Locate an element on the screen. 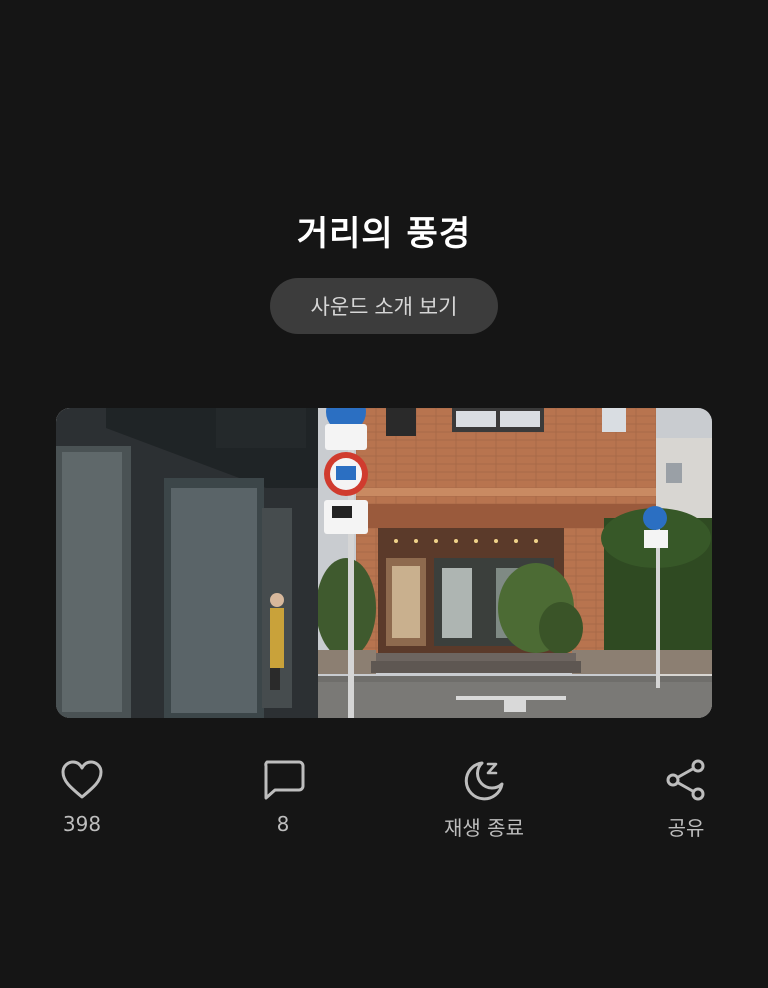 Image resolution: width=768 pixels, height=988 pixels. comment-count: 8 is located at coordinates (283, 824).